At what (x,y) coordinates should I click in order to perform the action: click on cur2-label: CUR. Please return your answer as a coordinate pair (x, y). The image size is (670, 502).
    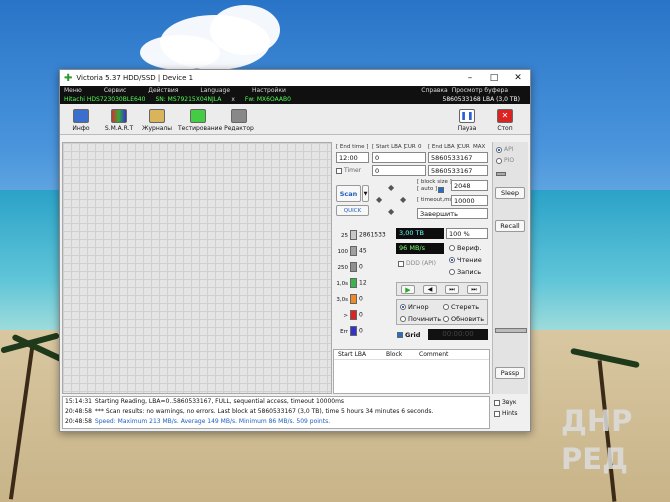
    Looking at the image, I should click on (464, 147).